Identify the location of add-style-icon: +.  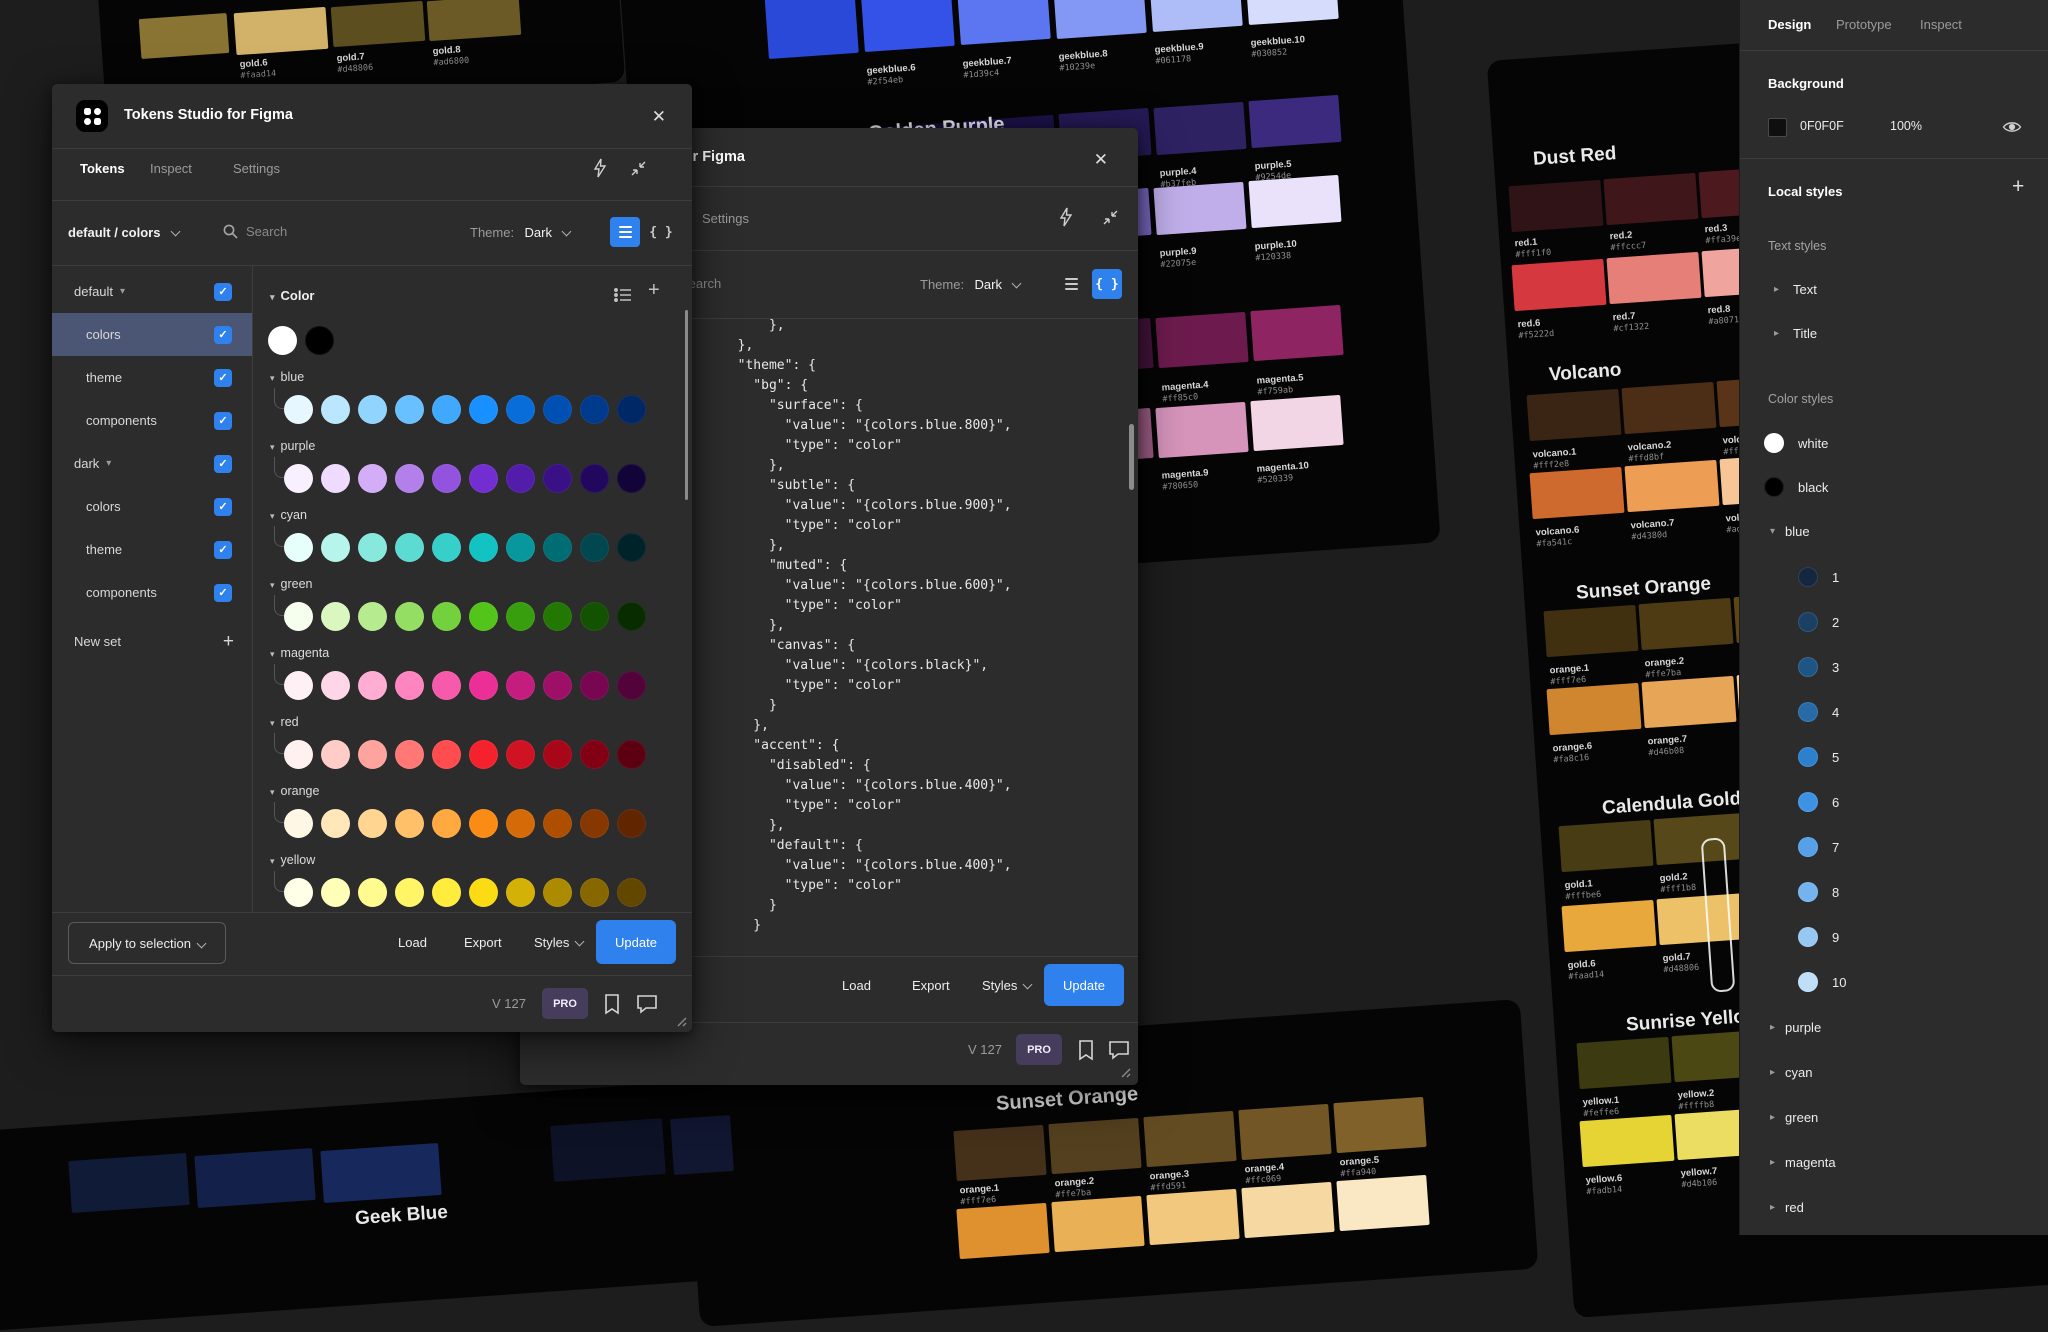
(2018, 187).